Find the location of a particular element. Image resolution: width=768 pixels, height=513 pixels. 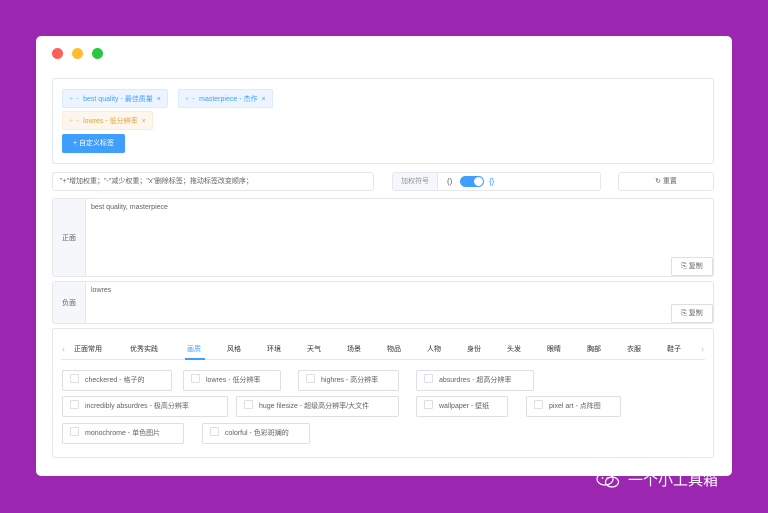

tag-option: lowres - 低分辨率 is located at coordinates (232, 380).